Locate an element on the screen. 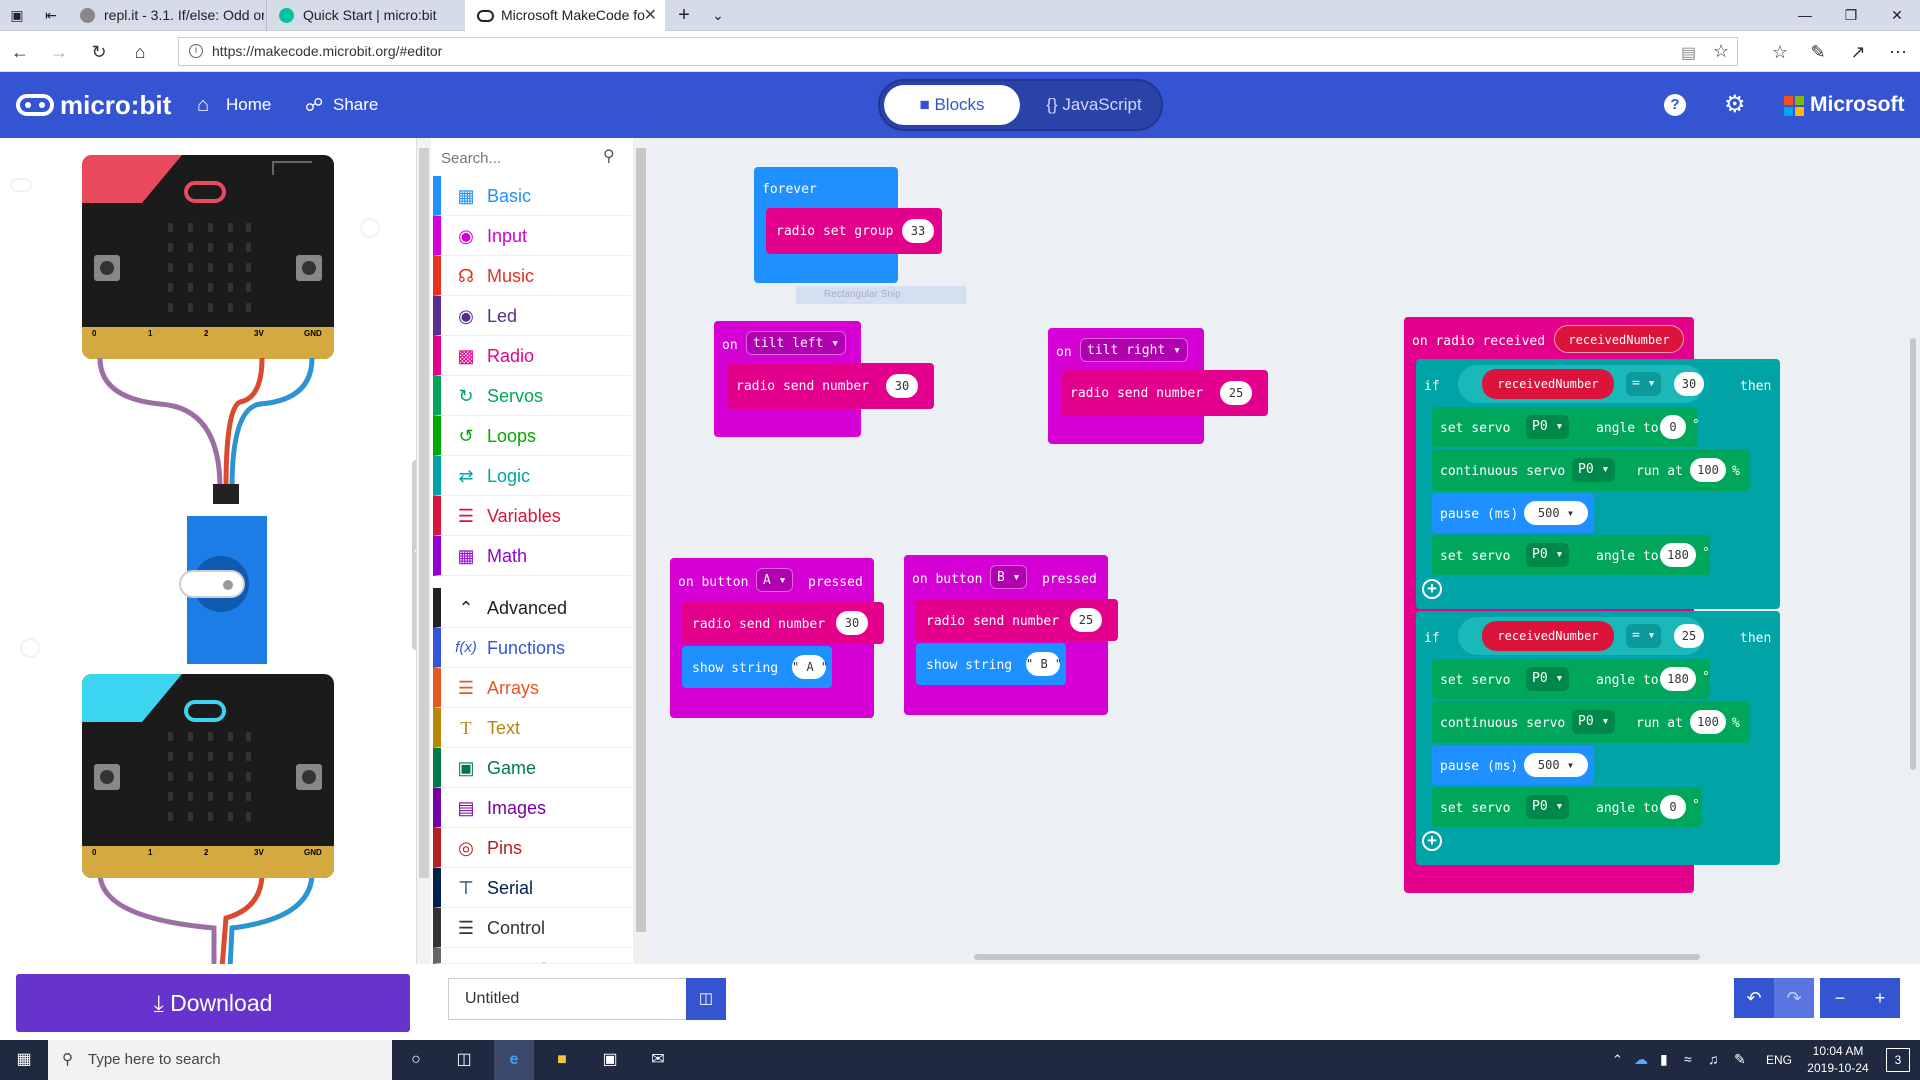  microsoft-brand: Microsoft is located at coordinates (1857, 105).